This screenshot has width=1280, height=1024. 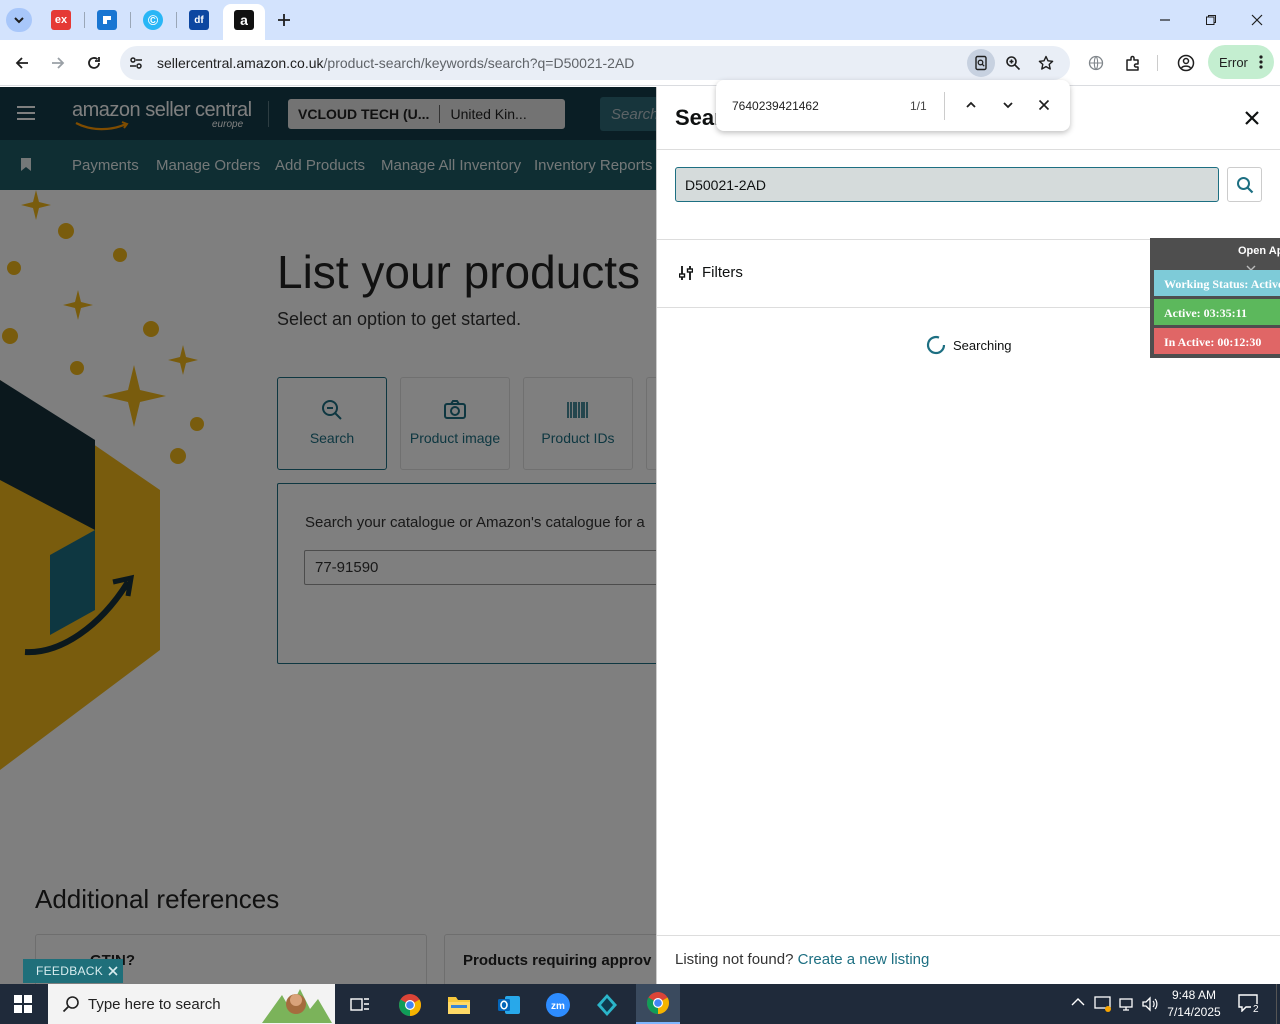 What do you see at coordinates (61, 20) in the screenshot?
I see `tab-ex: ex` at bounding box center [61, 20].